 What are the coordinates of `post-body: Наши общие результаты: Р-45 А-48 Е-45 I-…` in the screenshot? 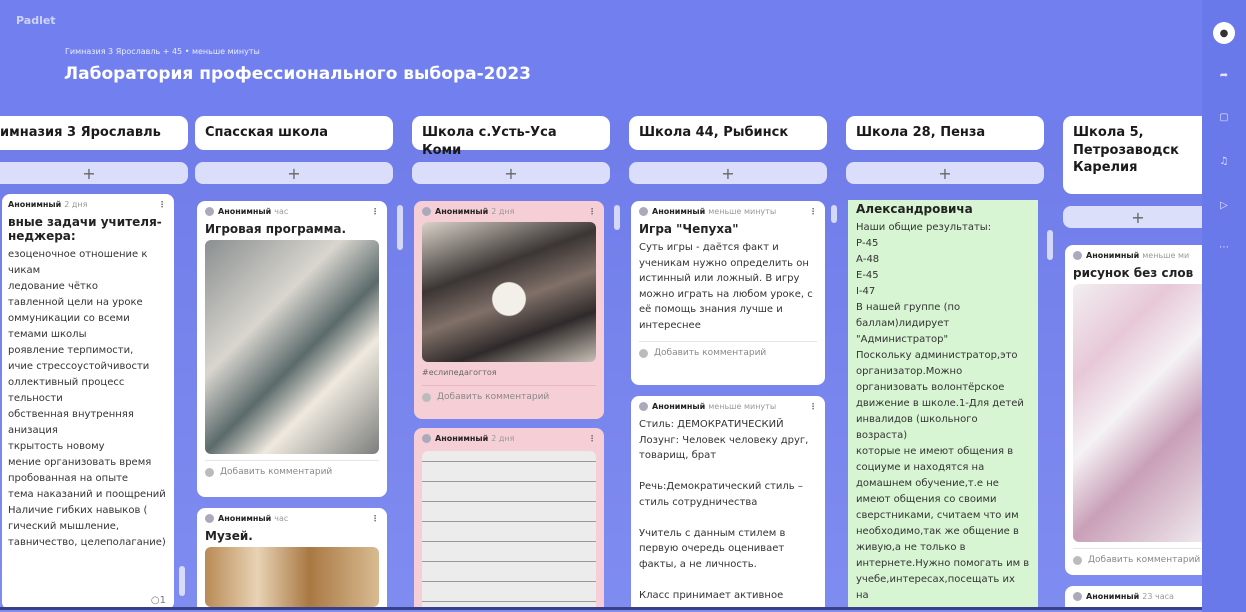 It's located at (943, 416).